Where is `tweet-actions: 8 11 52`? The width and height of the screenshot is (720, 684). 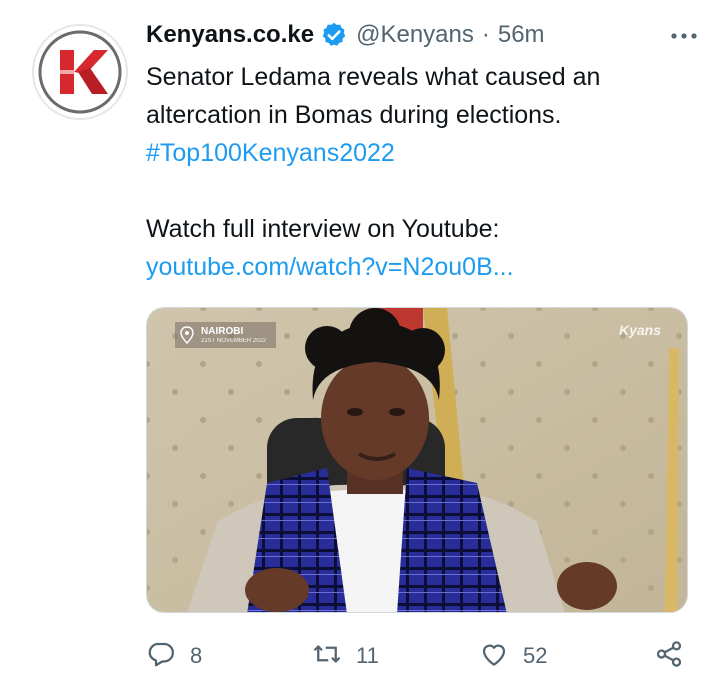 tweet-actions: 8 11 52 is located at coordinates (418, 656).